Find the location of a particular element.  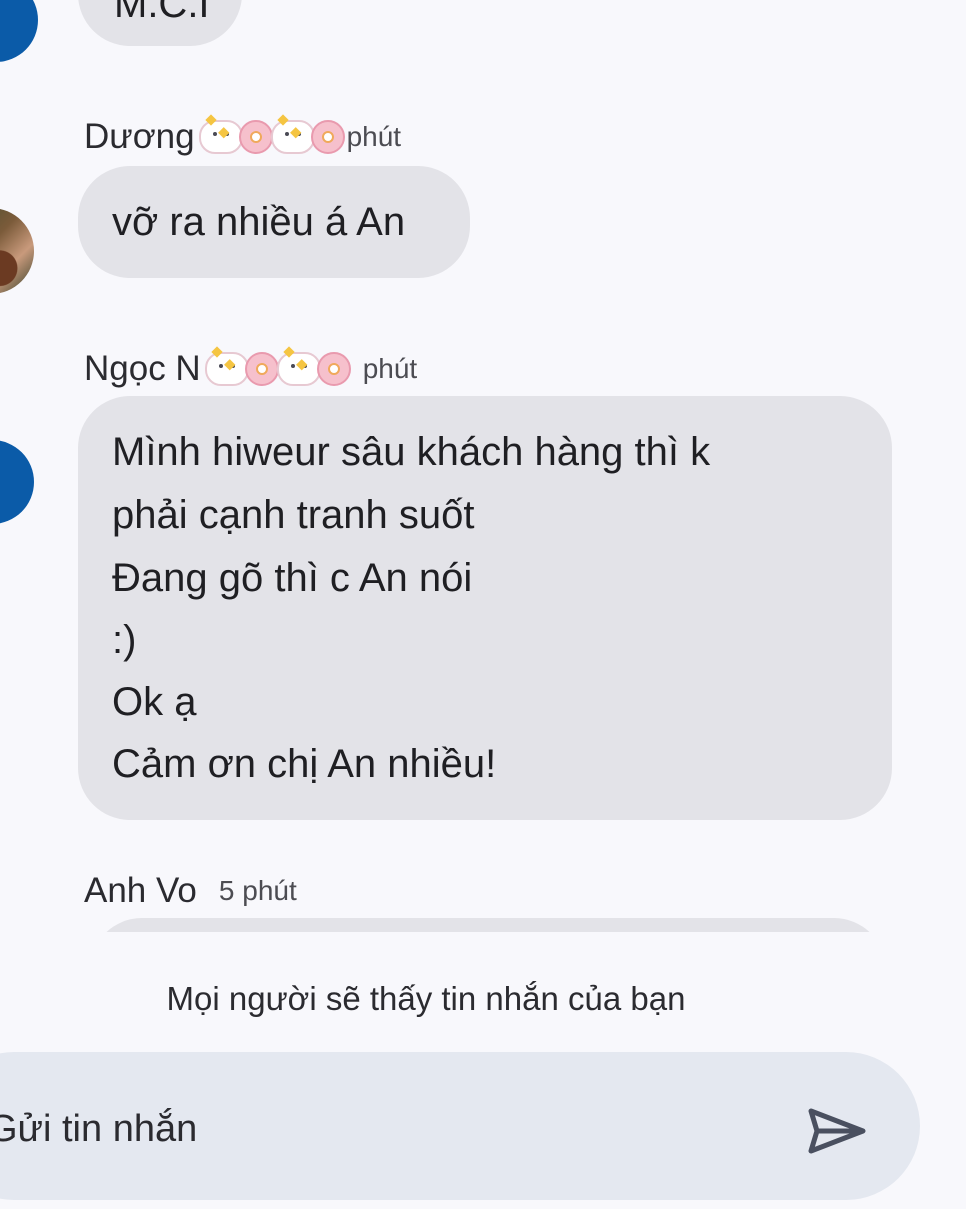

sender-name: Dương is located at coordinates (139, 136).